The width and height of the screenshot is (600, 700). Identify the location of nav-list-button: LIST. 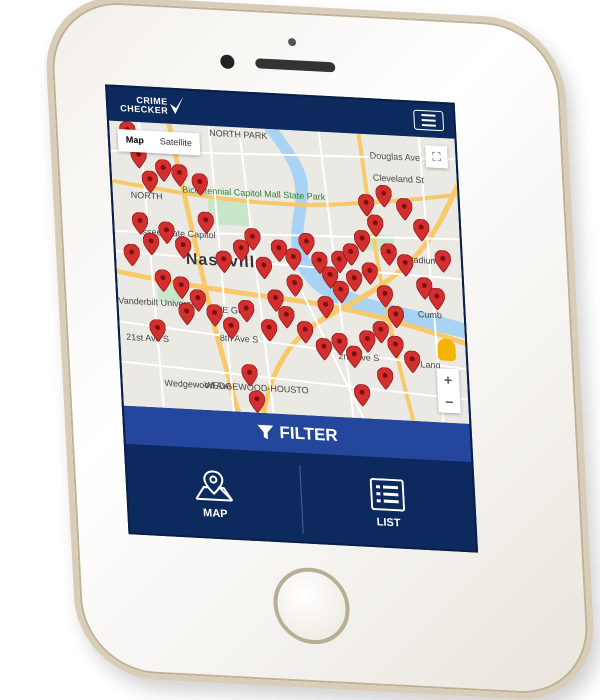
(387, 503).